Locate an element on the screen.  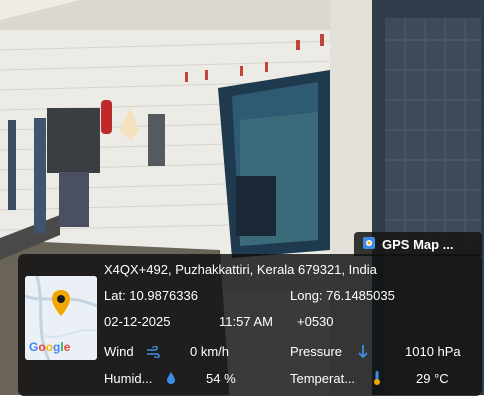
map-pin-icon is located at coordinates (61, 305).